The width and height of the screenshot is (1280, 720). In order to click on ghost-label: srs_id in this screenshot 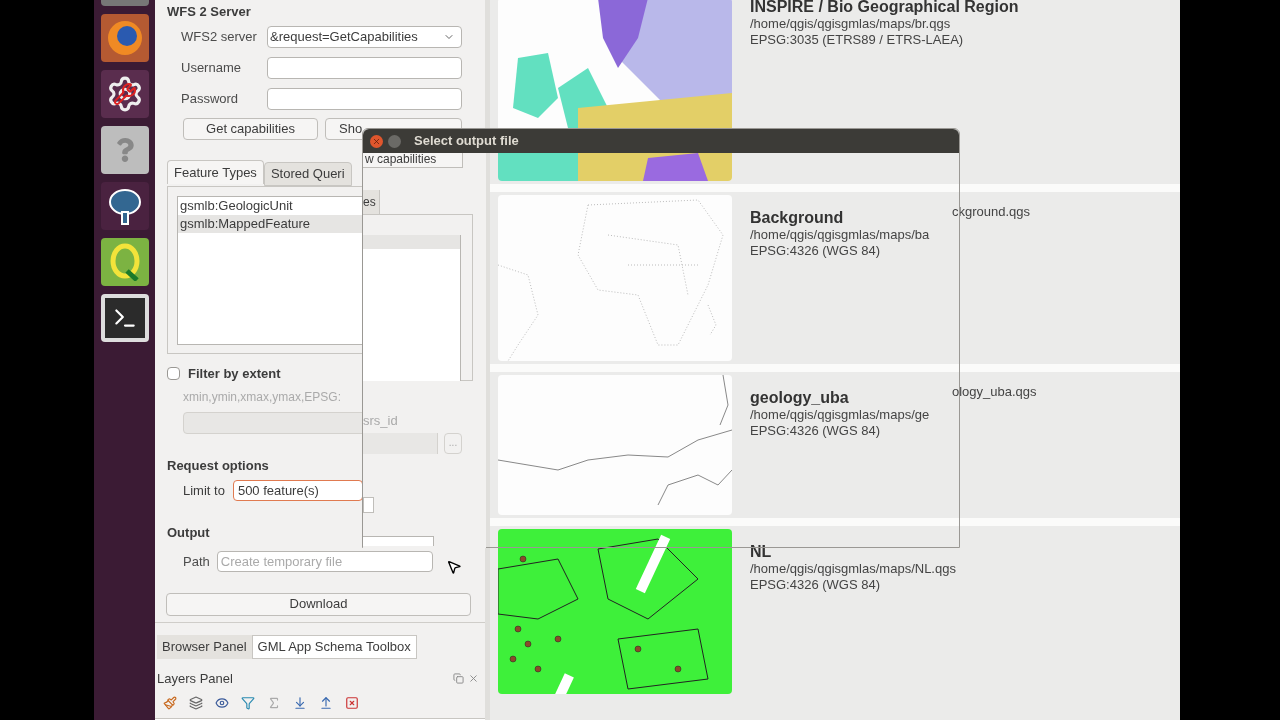, I will do `click(380, 421)`.